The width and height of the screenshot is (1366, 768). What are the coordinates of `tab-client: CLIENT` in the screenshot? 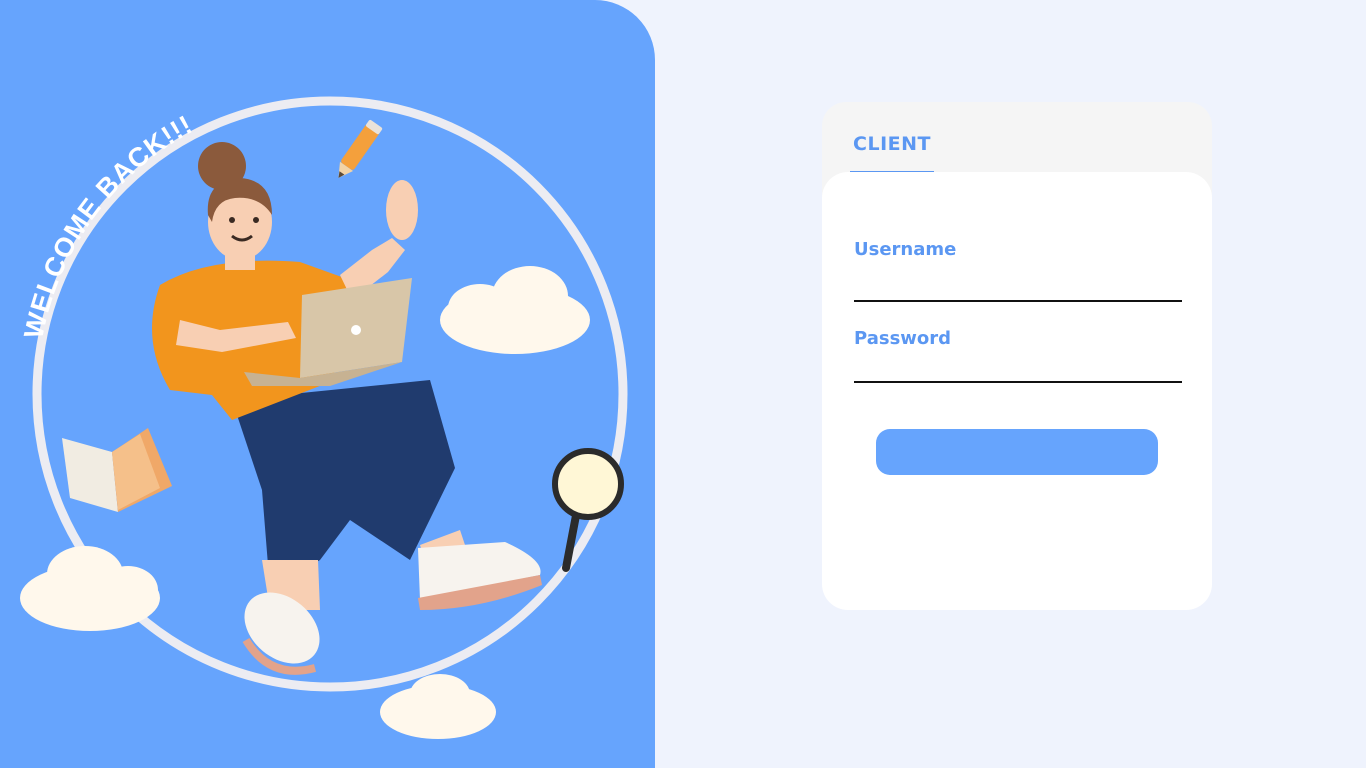 It's located at (892, 152).